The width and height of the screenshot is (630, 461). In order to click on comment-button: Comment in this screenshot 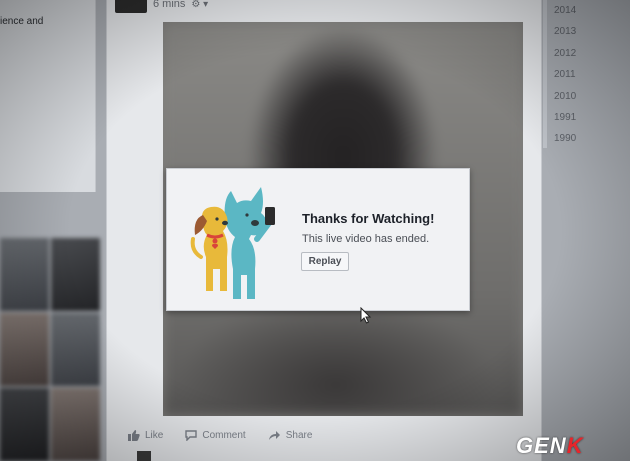, I will do `click(215, 435)`.